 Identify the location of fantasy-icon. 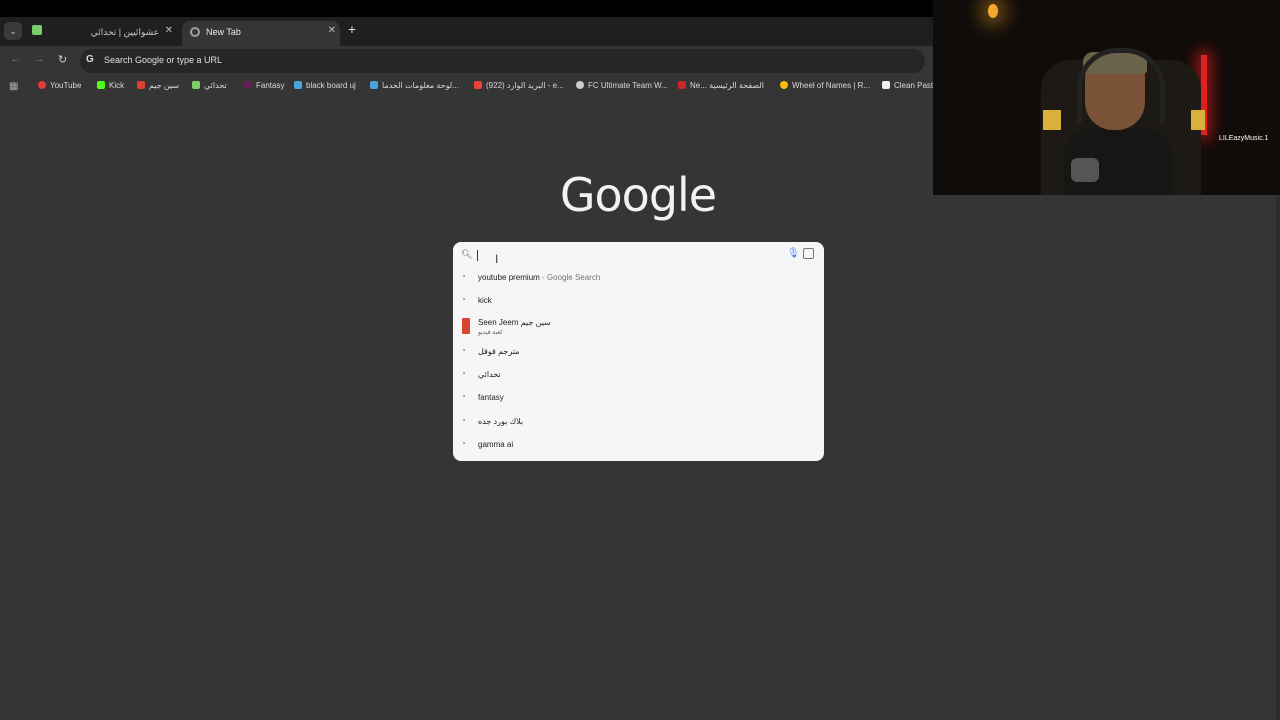
(248, 85).